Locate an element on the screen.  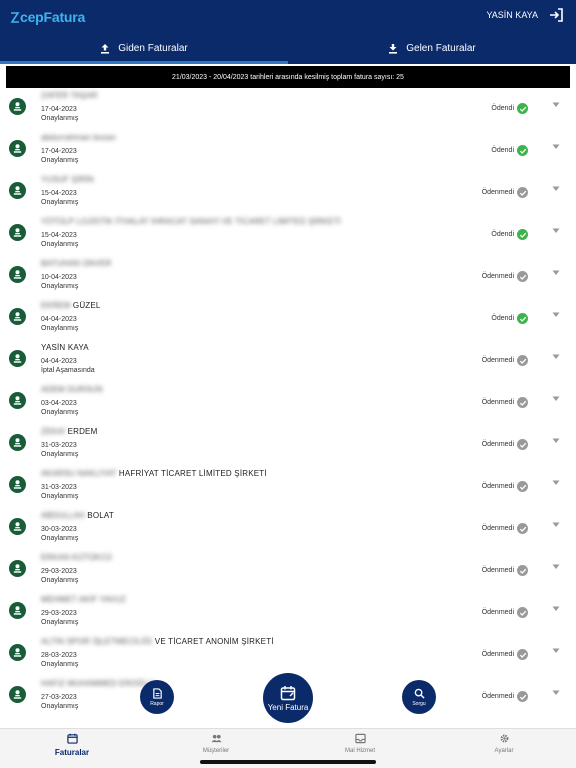
invoice-row: ZEKAİ ERDEM 31-03-2023 Onaylanmış Ödenmedi is located at coordinates (288, 445).